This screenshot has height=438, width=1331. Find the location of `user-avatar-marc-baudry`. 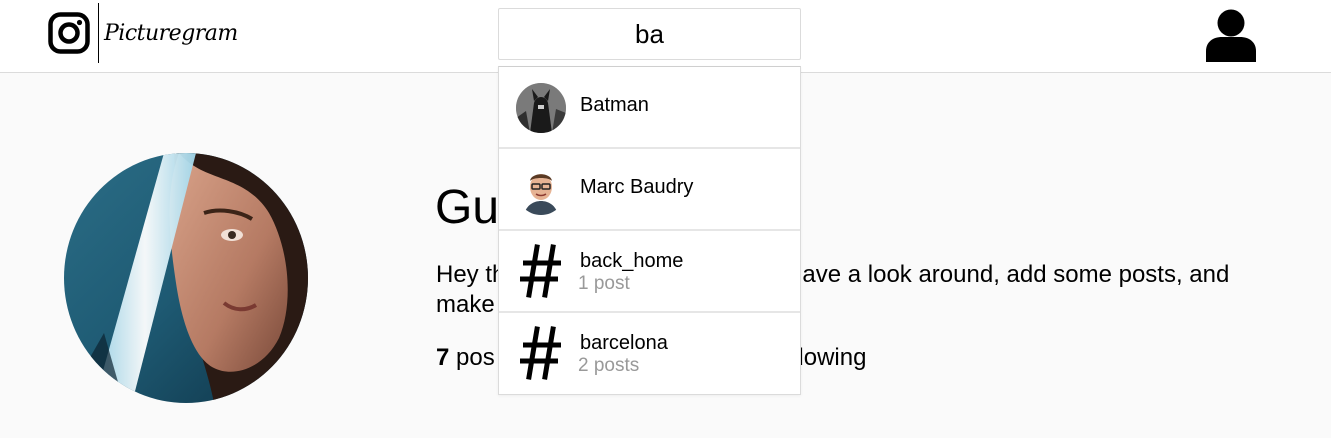

user-avatar-marc-baudry is located at coordinates (541, 190).